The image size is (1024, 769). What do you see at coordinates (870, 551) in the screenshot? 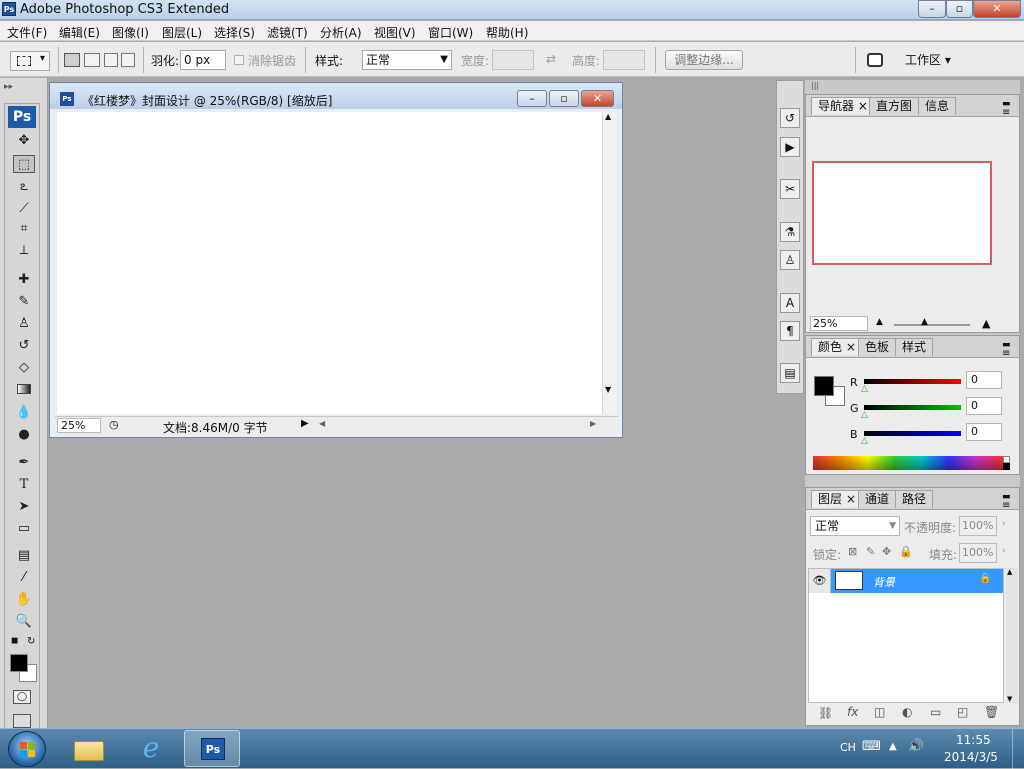
I see `lock-image-icon: ✎` at bounding box center [870, 551].